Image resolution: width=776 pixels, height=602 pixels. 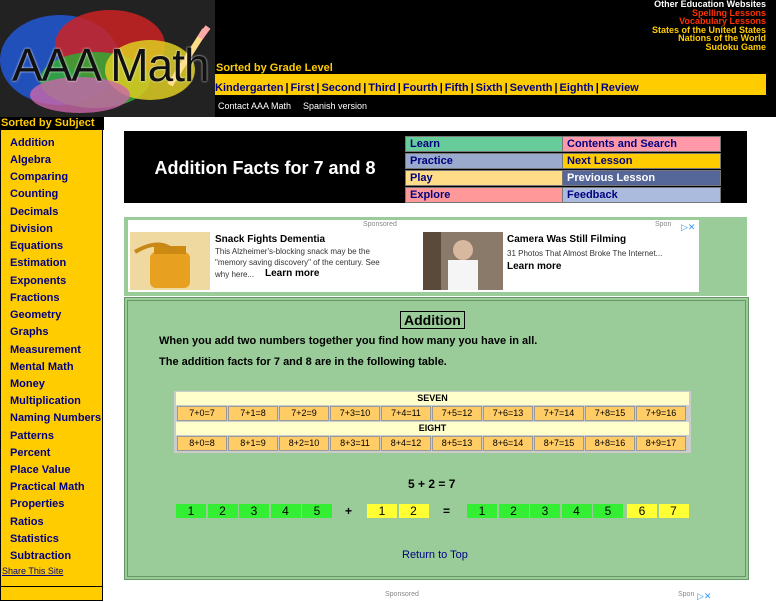 What do you see at coordinates (32, 436) in the screenshot?
I see `sidebar-item-patterns: Patterns` at bounding box center [32, 436].